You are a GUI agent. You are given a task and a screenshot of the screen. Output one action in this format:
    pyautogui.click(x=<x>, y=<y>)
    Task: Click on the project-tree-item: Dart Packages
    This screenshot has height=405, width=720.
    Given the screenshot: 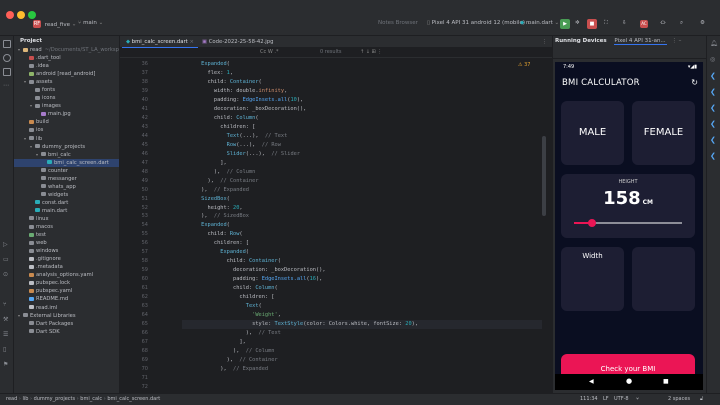 What is the action you would take?
    pyautogui.click(x=66, y=324)
    